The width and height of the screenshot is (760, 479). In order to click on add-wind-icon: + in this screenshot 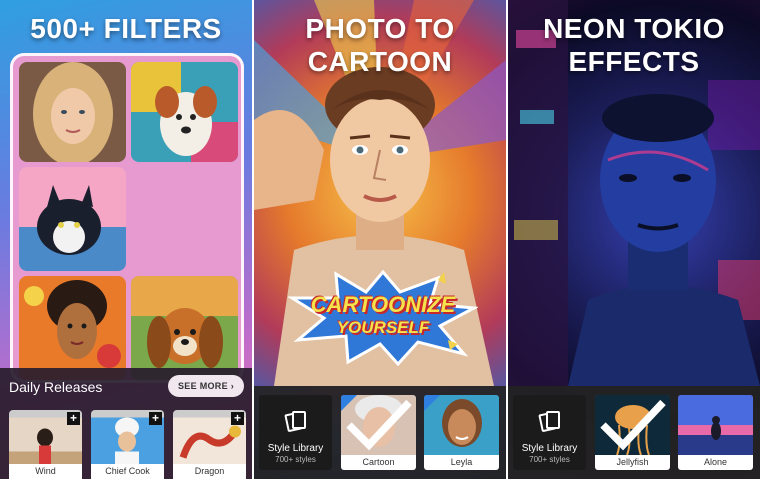, I will do `click(73, 418)`.